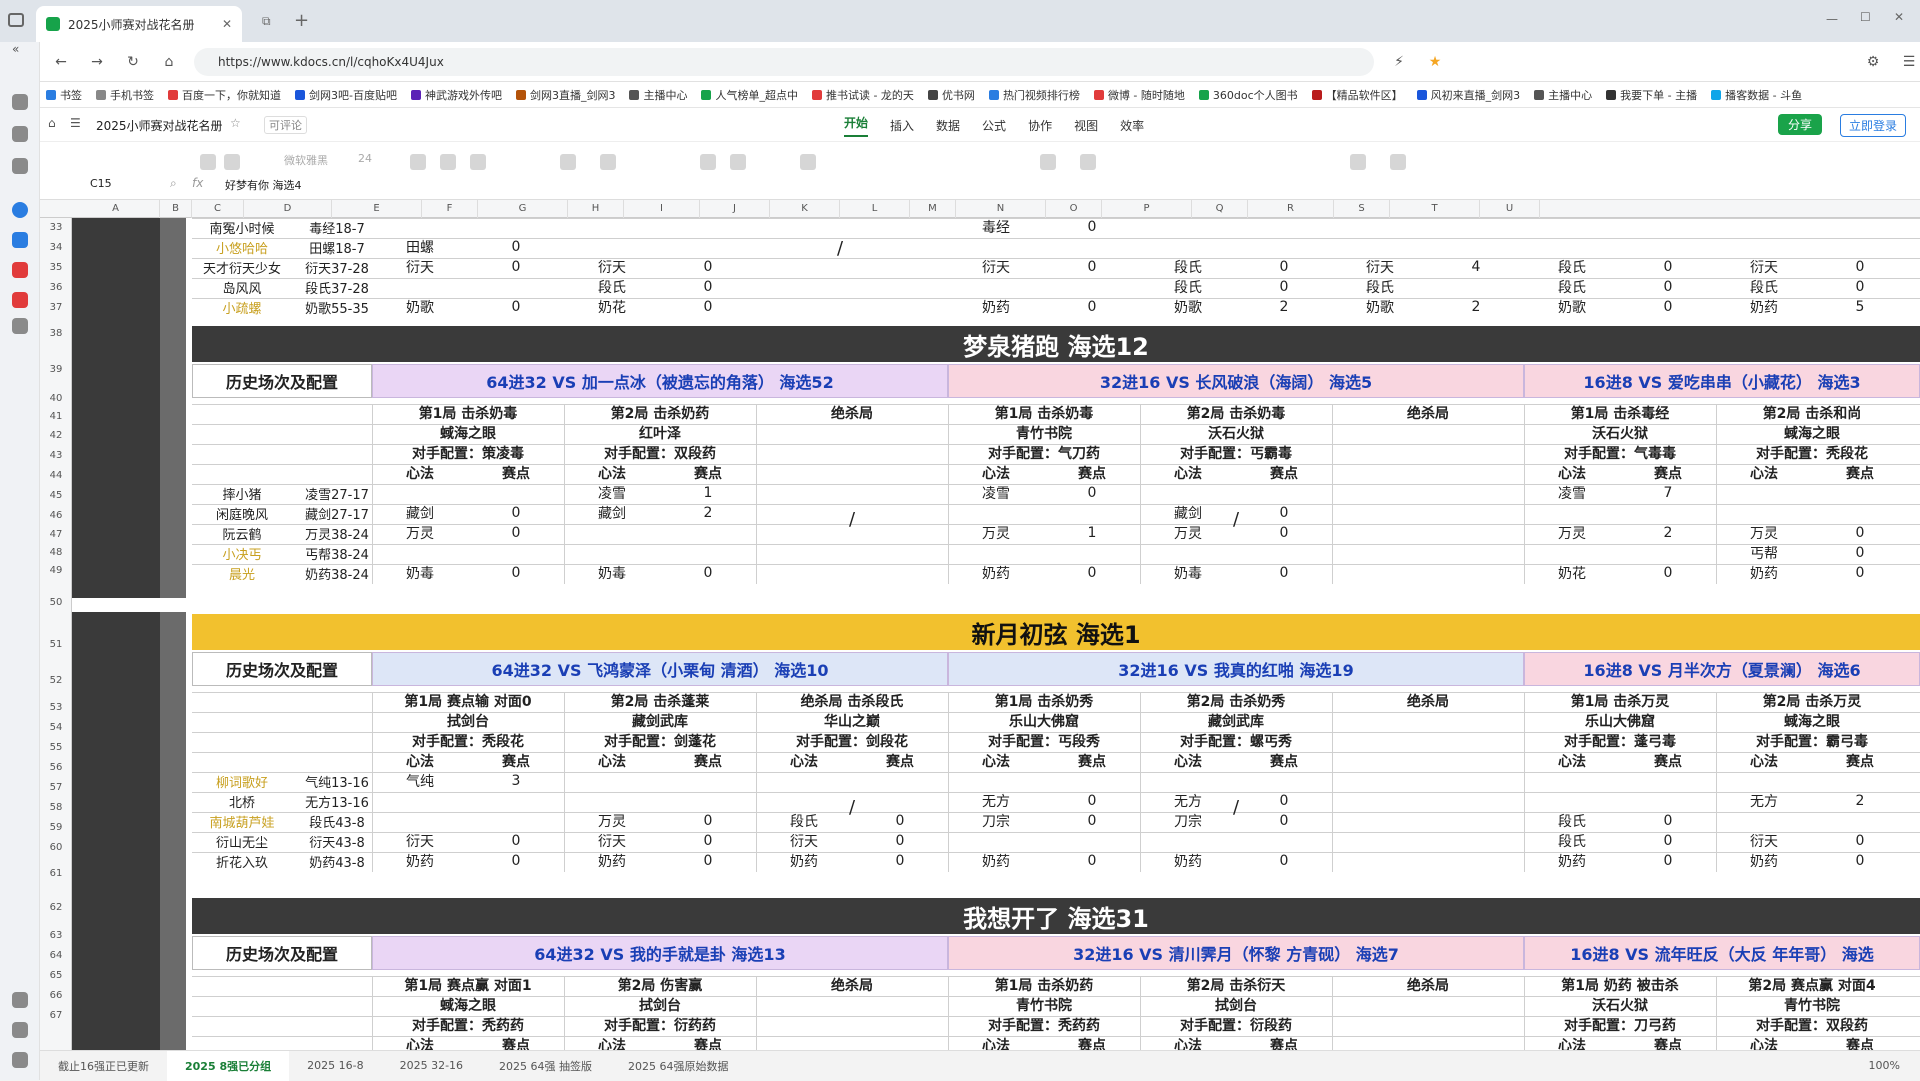  What do you see at coordinates (56, 828) in the screenshot?
I see `row-header-59: 59` at bounding box center [56, 828].